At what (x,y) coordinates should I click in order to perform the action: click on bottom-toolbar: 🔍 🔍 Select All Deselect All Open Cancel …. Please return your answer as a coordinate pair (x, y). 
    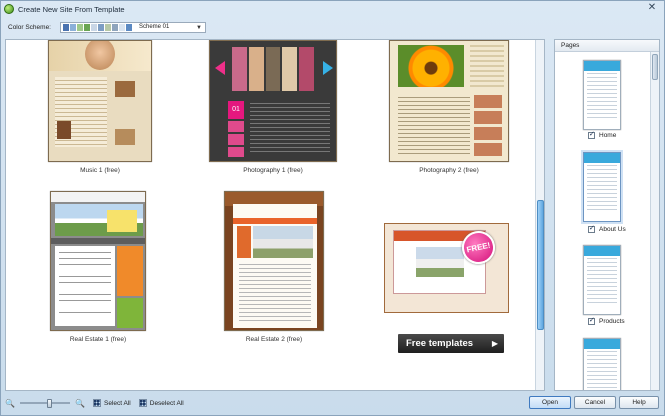
    Looking at the image, I should click on (332, 403).